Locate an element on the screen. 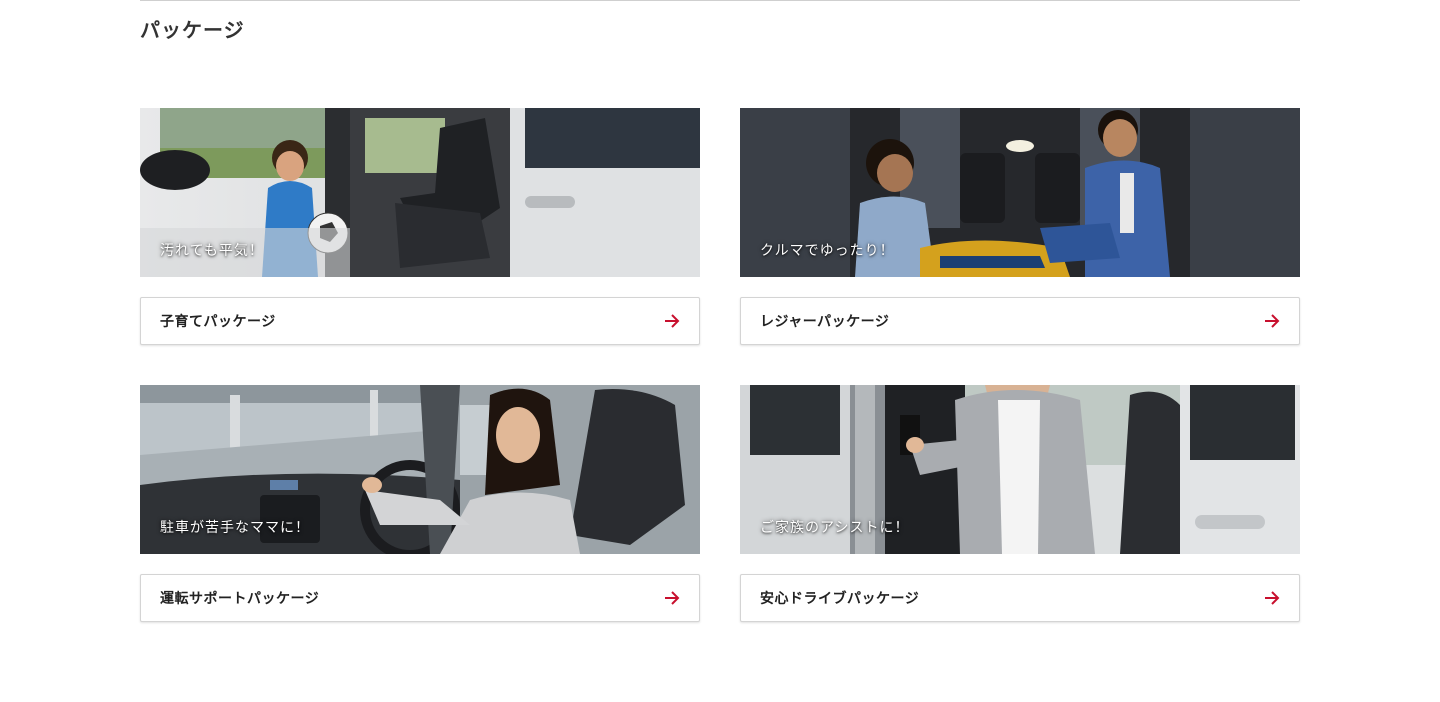 This screenshot has height=702, width=1440. package-link-label: レジャーパッケージ is located at coordinates (825, 322).